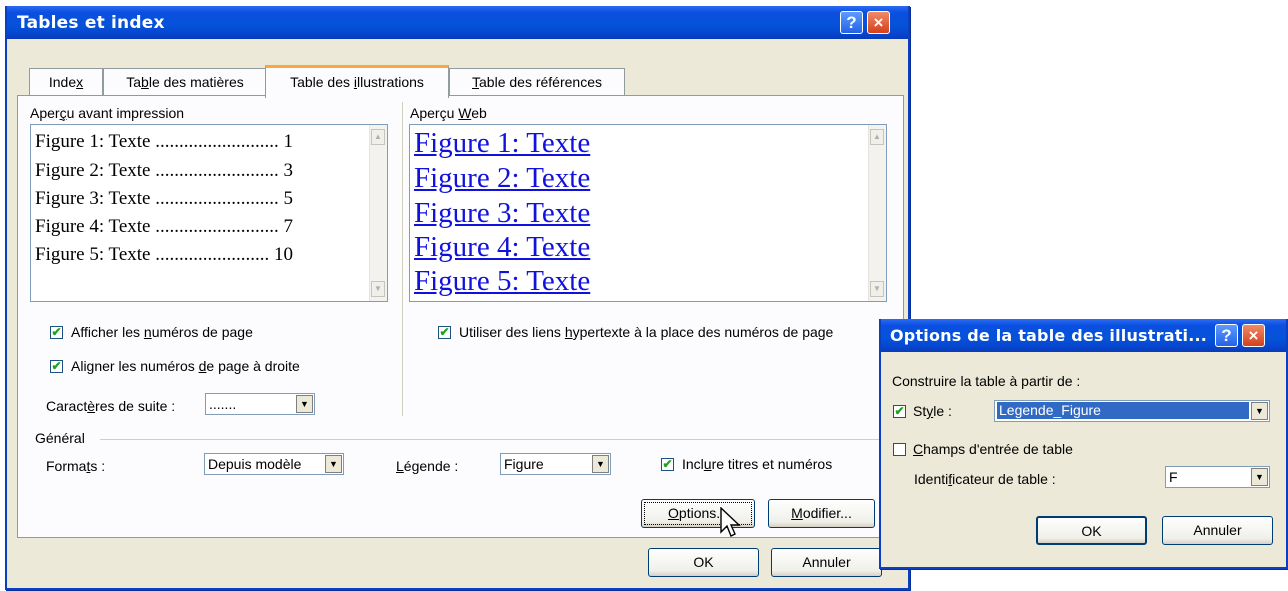 The height and width of the screenshot is (591, 1288). Describe the element at coordinates (60, 438) in the screenshot. I see `general-group-label: Général` at that location.